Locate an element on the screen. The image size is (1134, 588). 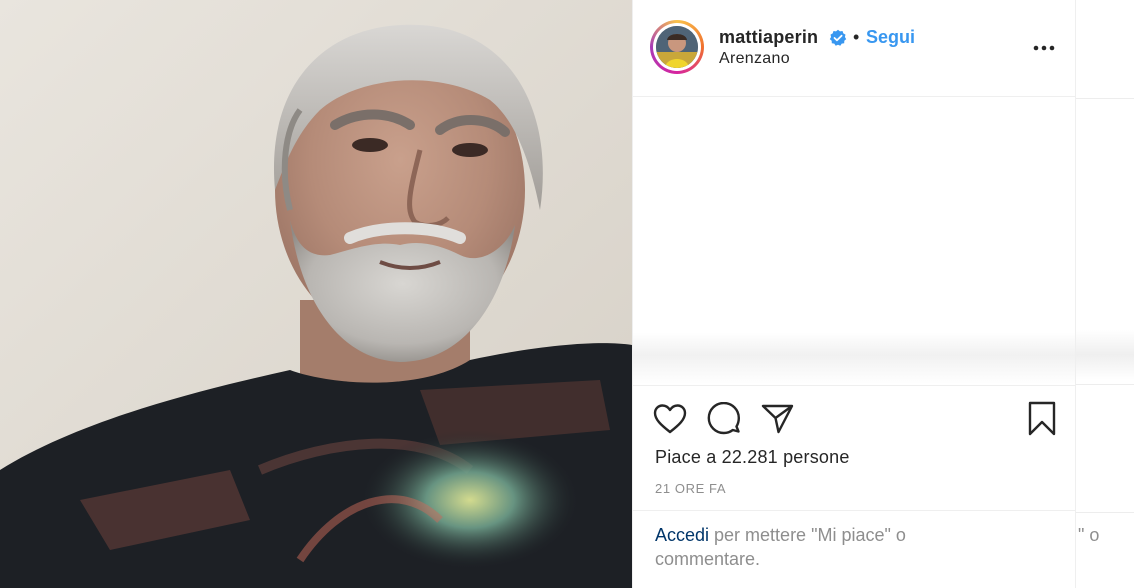
likes-count: Piace a 22.281 persone is located at coordinates (752, 457).